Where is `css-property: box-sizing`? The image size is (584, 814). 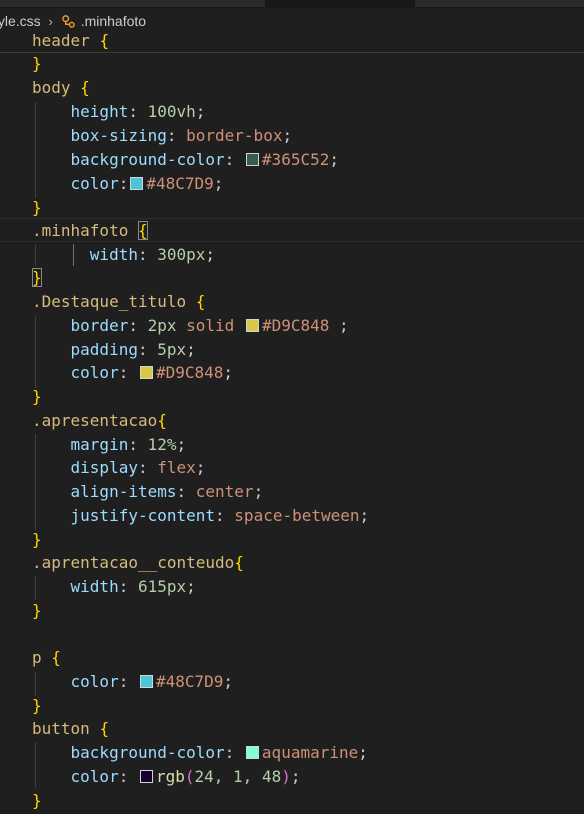
css-property: box-sizing is located at coordinates (118, 135).